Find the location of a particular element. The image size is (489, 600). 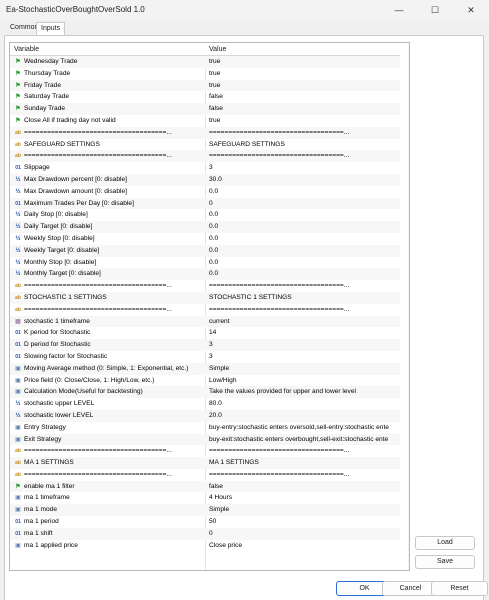

save-button: Save is located at coordinates (445, 562).